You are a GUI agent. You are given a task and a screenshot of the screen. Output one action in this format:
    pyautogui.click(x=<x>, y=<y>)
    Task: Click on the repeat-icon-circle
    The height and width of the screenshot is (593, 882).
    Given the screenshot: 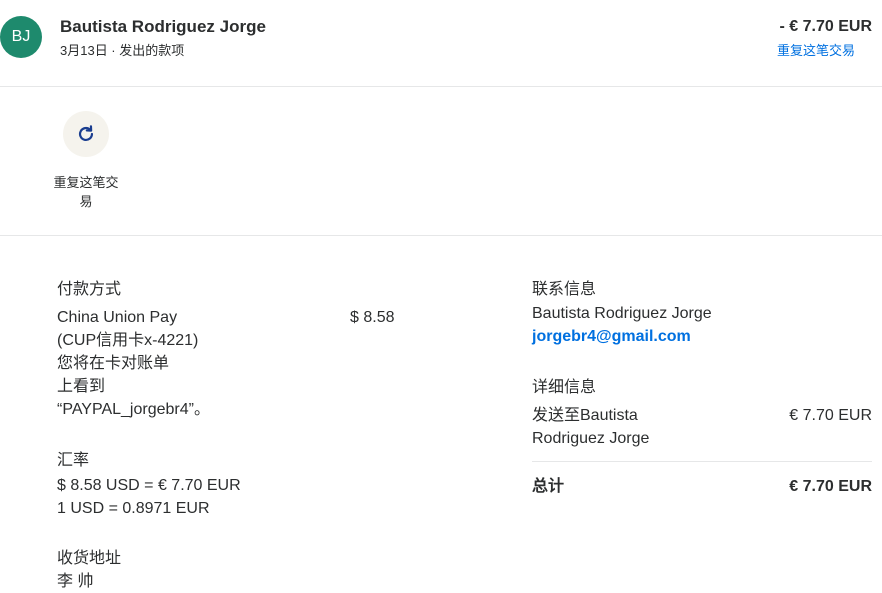 What is the action you would take?
    pyautogui.click(x=86, y=134)
    